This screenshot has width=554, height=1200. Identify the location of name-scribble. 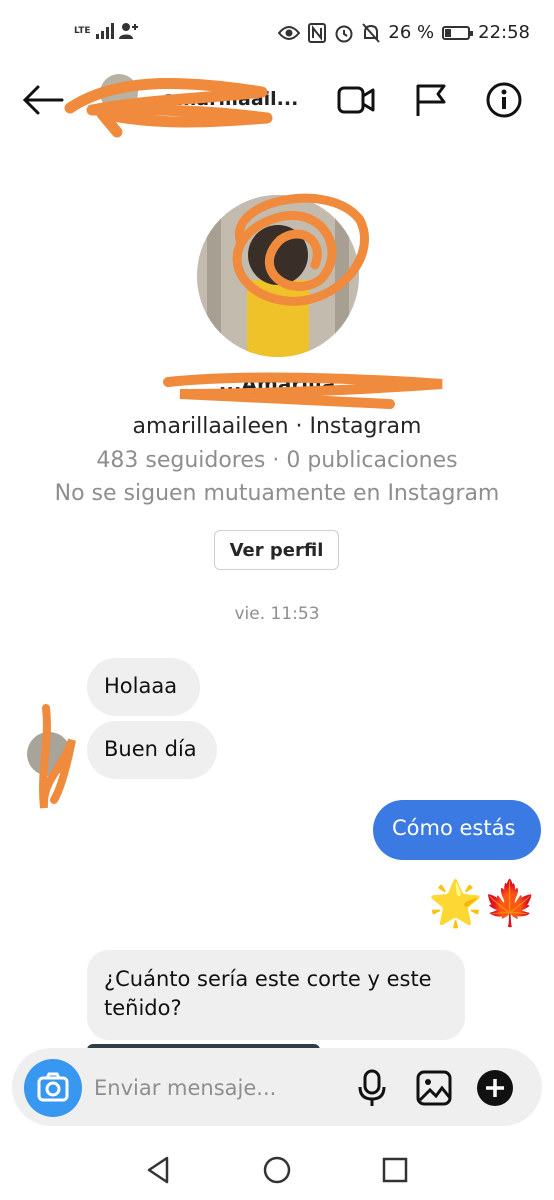
(303, 390).